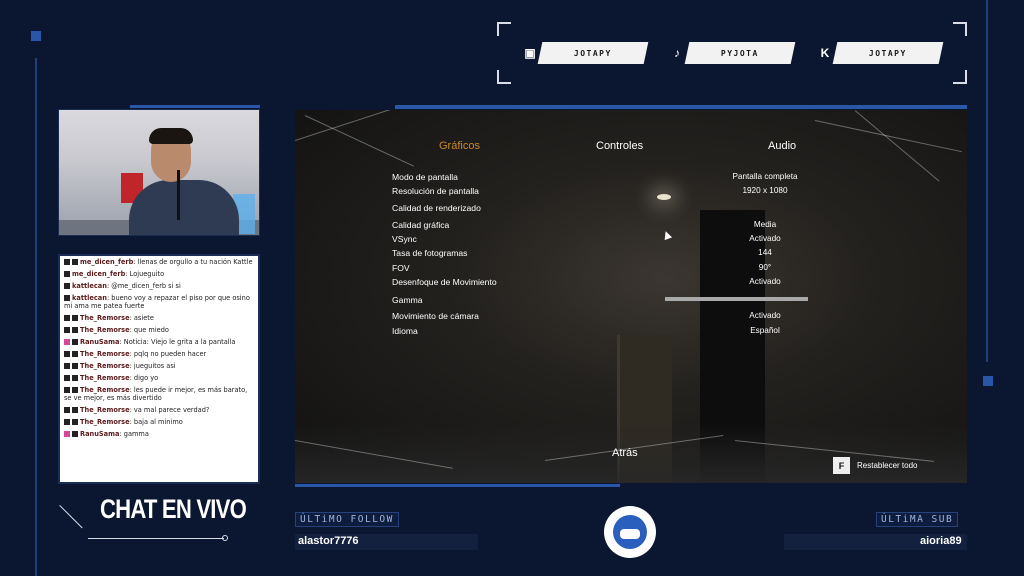 The height and width of the screenshot is (576, 1024). I want to click on setting-label: Gamma, so click(407, 300).